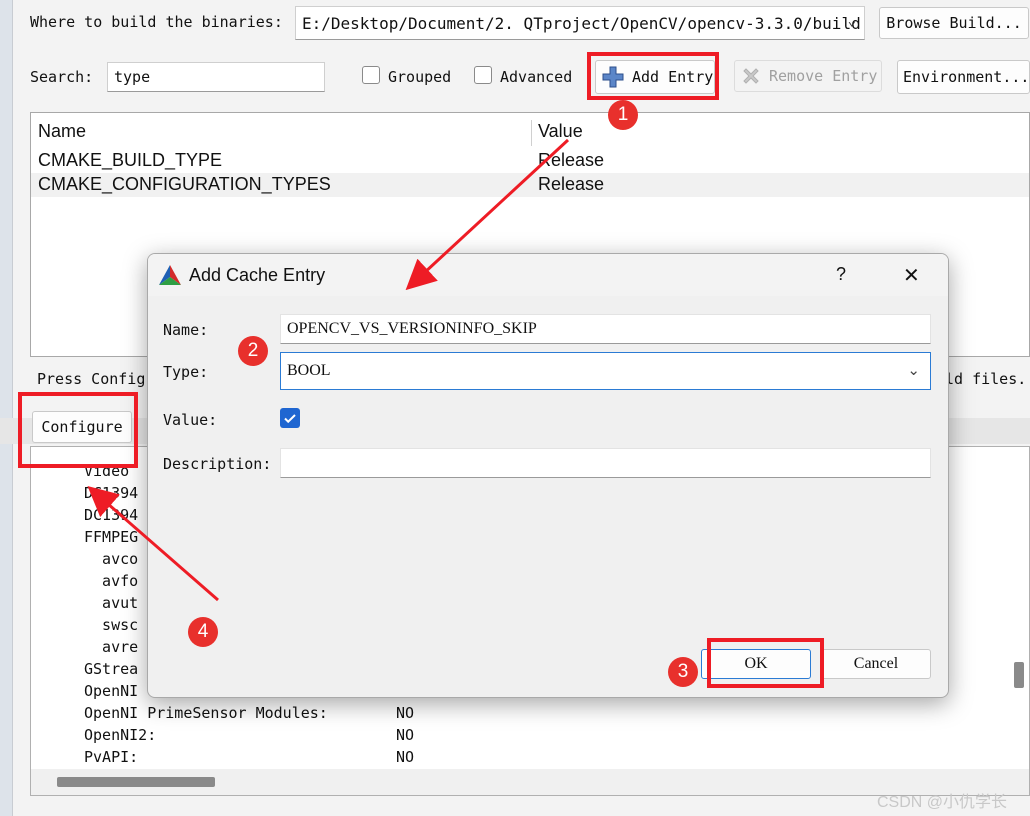  Describe the element at coordinates (203, 632) in the screenshot. I see `annotation-badge: 4` at that location.